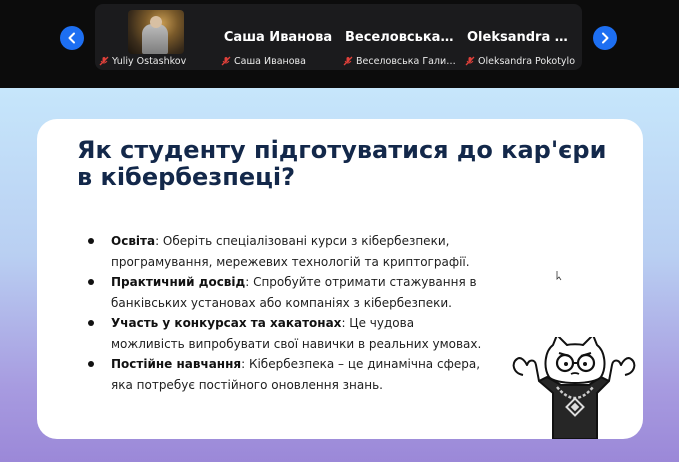 This screenshot has height=462, width=679. What do you see at coordinates (176, 364) in the screenshot?
I see `bullet-term: Постійне навчання` at bounding box center [176, 364].